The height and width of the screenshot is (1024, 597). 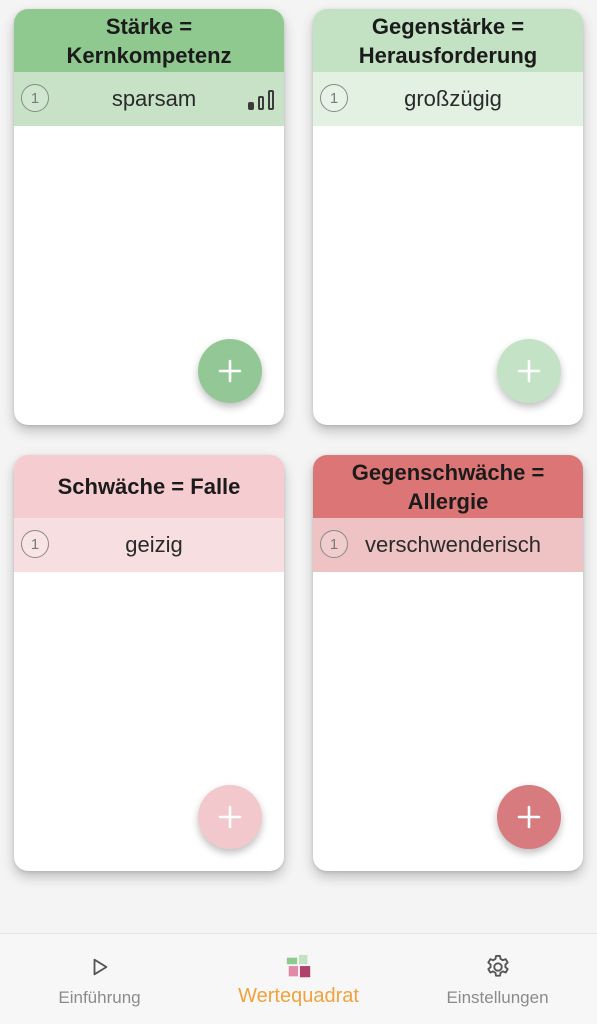 I want to click on wertequadrat-icon, so click(x=299, y=967).